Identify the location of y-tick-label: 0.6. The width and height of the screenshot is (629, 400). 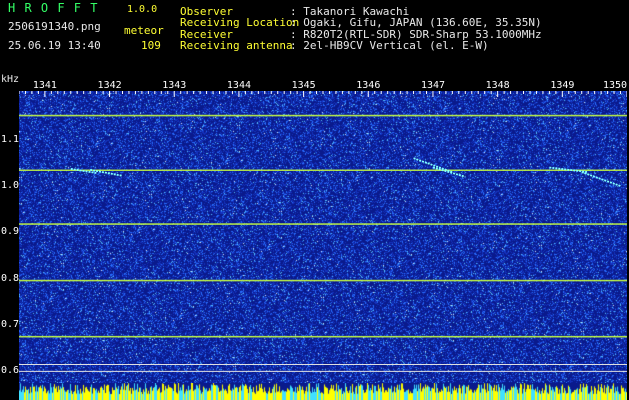
(9, 371).